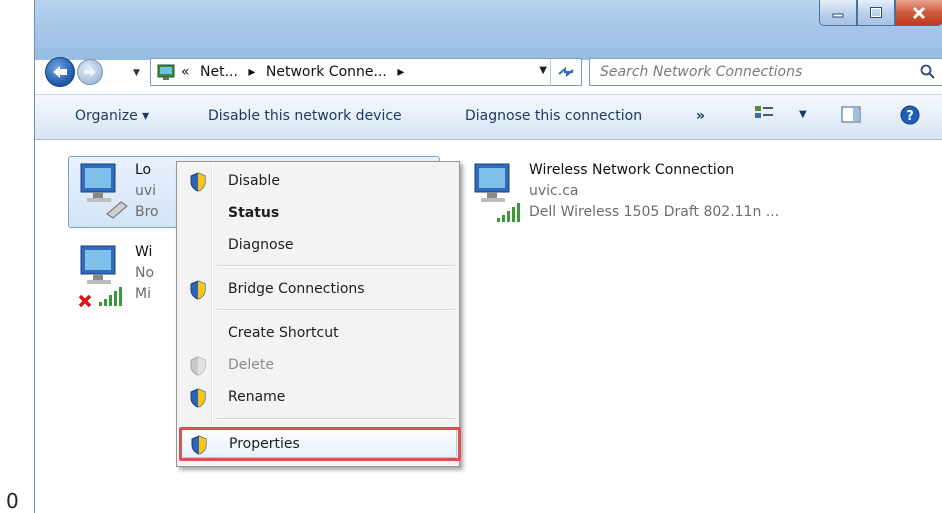 The height and width of the screenshot is (513, 942). Describe the element at coordinates (185, 72) in the screenshot. I see `breadcrumb-overflow: «` at that location.